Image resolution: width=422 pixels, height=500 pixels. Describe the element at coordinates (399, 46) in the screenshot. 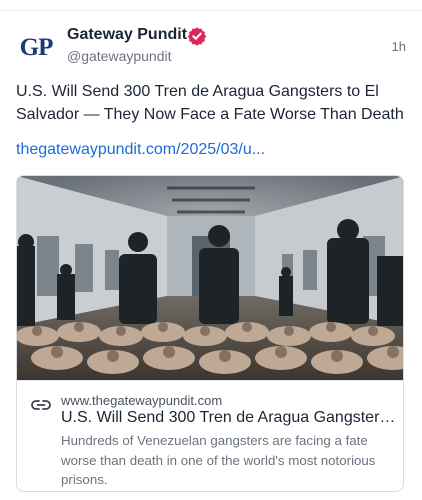

I see `timestamp: 1h` at that location.